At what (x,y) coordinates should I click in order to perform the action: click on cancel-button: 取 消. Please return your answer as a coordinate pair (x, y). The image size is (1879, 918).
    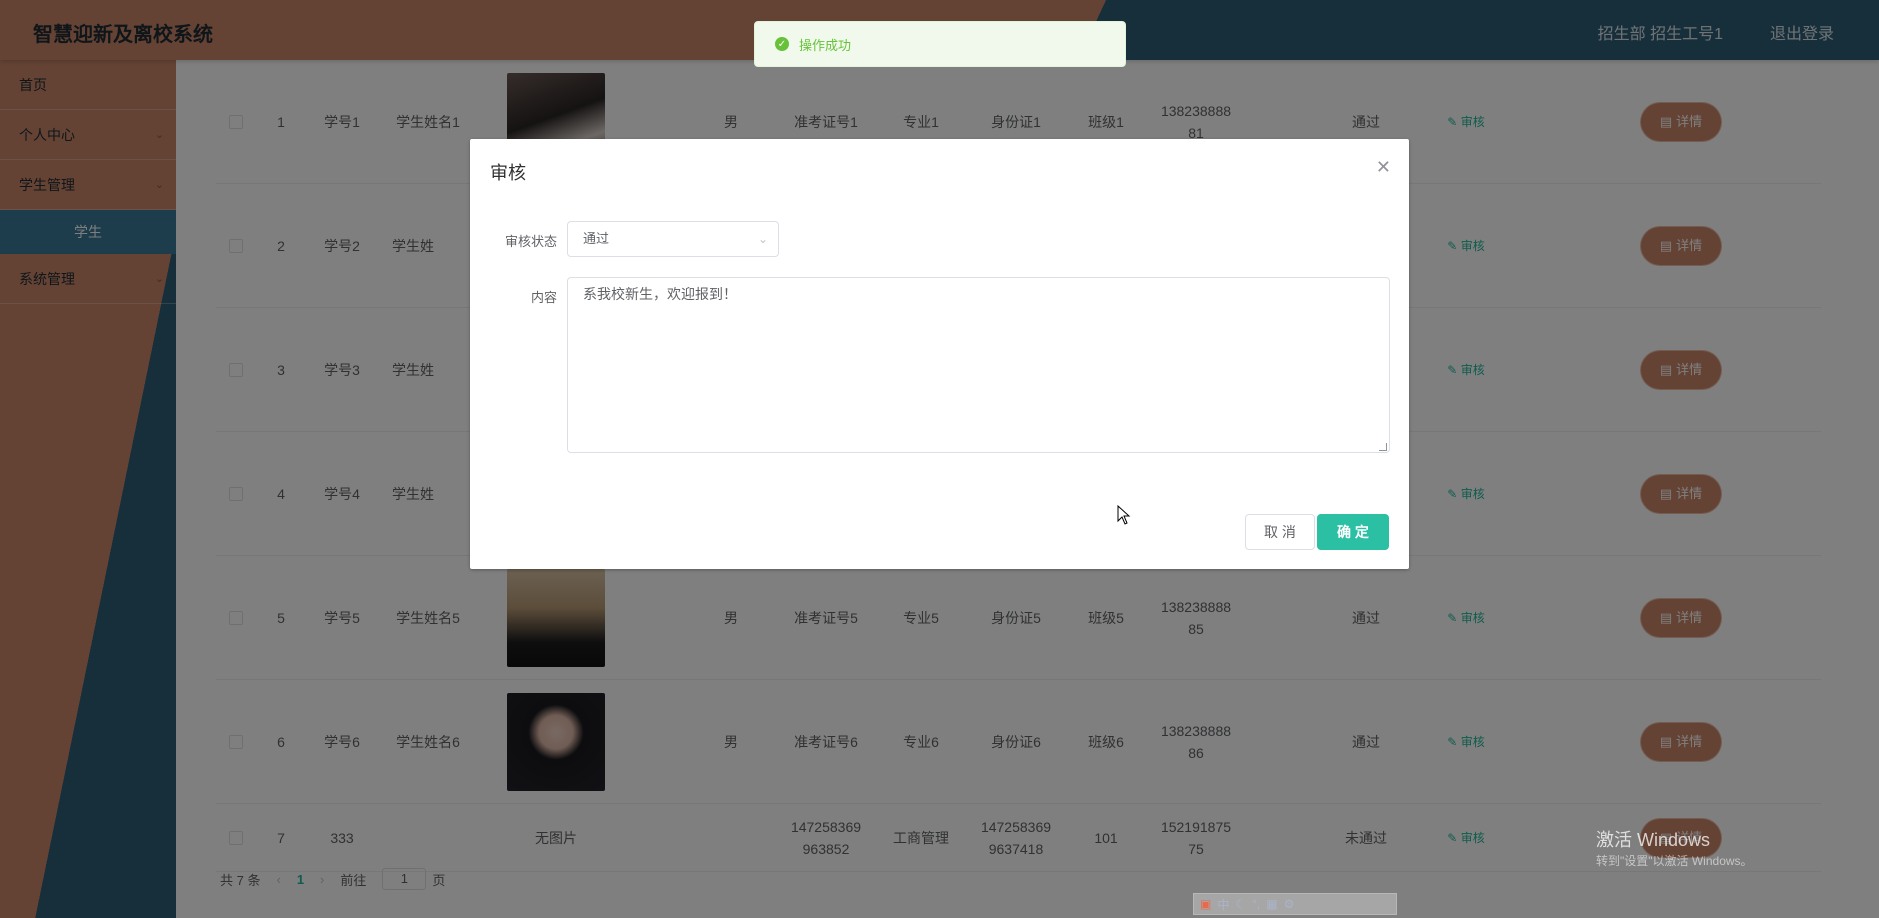
    Looking at the image, I should click on (1280, 532).